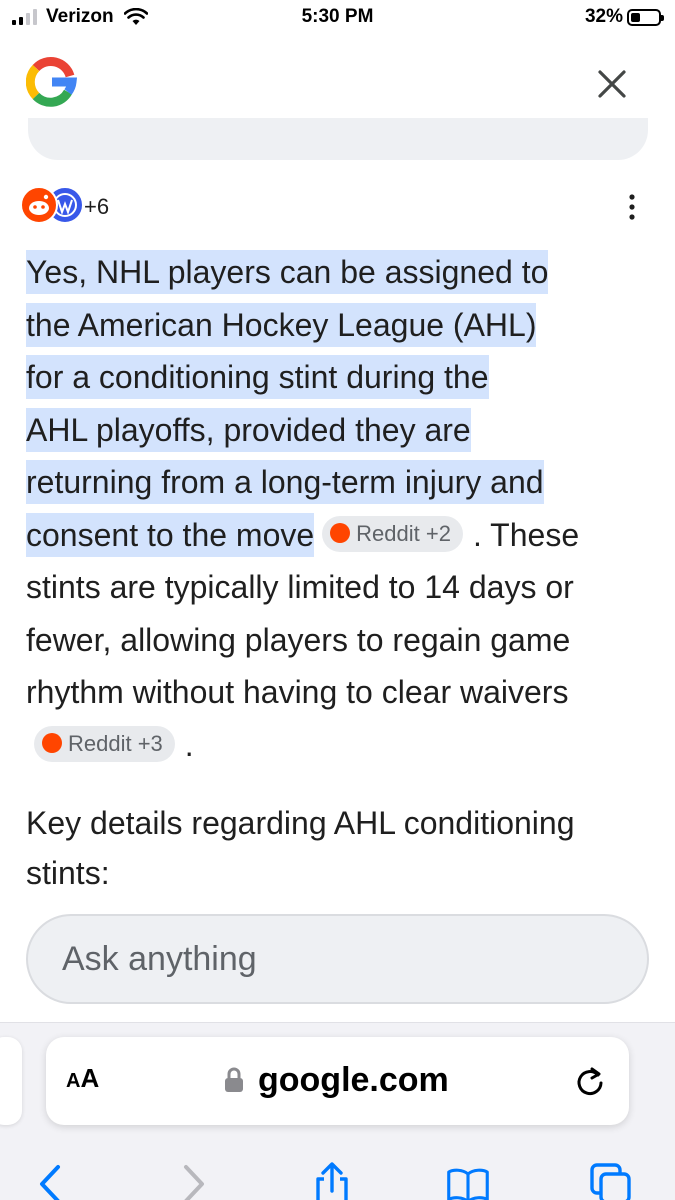 The image size is (675, 1200). I want to click on bookmarks-icon, so click(468, 1180).